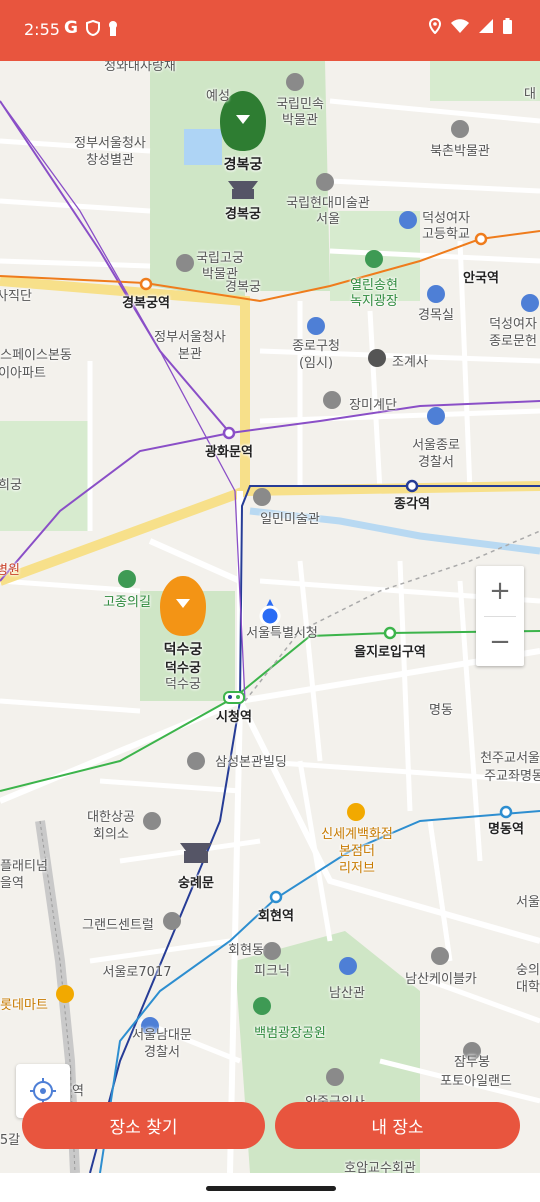 The width and height of the screenshot is (540, 1202). What do you see at coordinates (528, 987) in the screenshot?
I see `map-label: 대학` at bounding box center [528, 987].